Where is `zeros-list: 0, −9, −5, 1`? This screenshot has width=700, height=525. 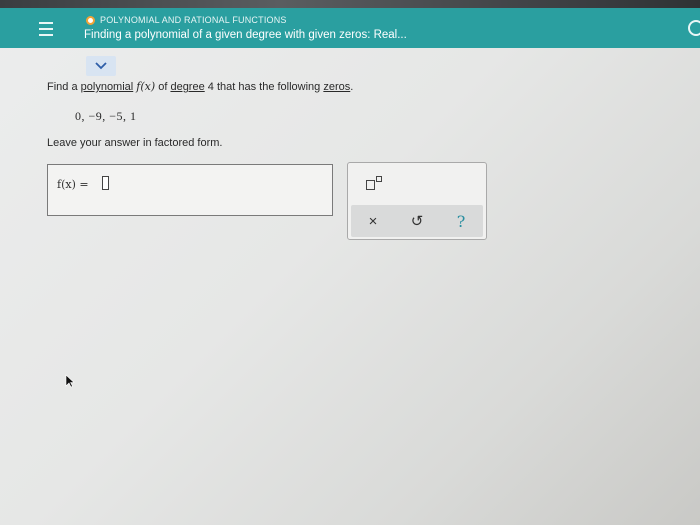
zeros-list: 0, −9, −5, 1 is located at coordinates (106, 116).